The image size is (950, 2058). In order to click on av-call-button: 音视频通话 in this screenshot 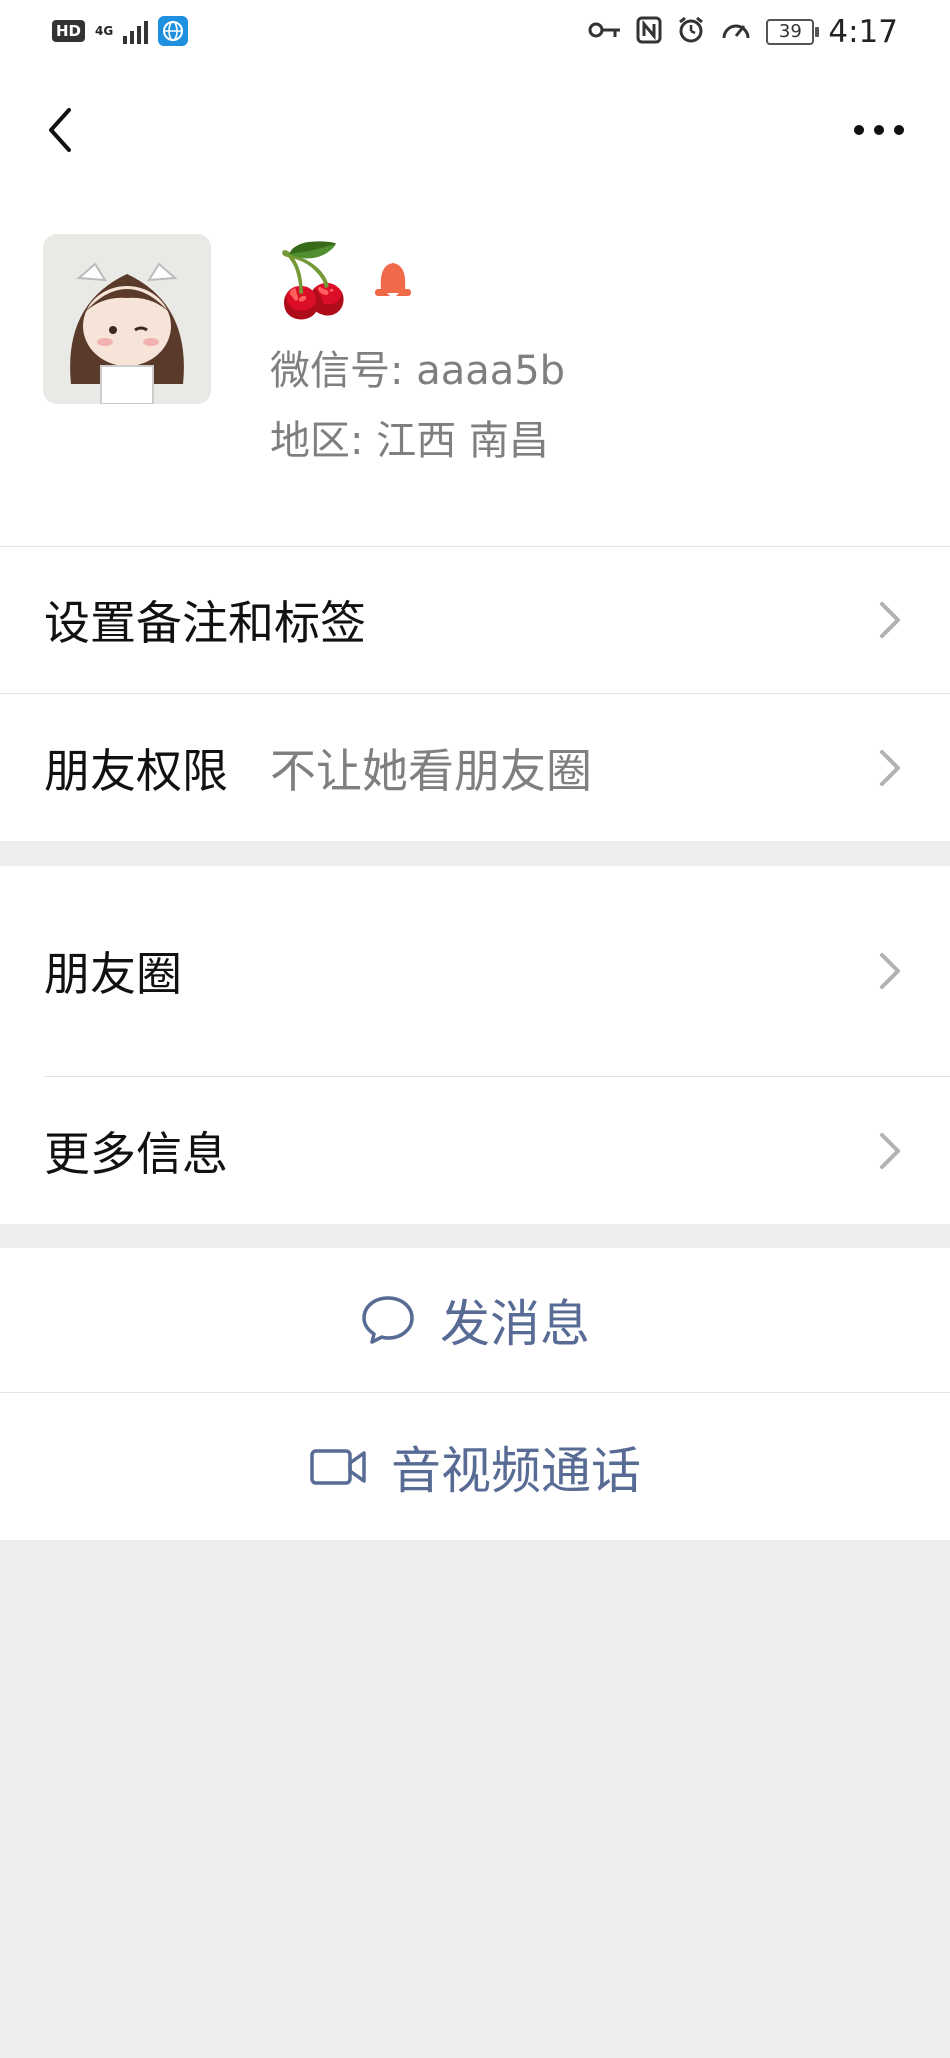, I will do `click(475, 1466)`.